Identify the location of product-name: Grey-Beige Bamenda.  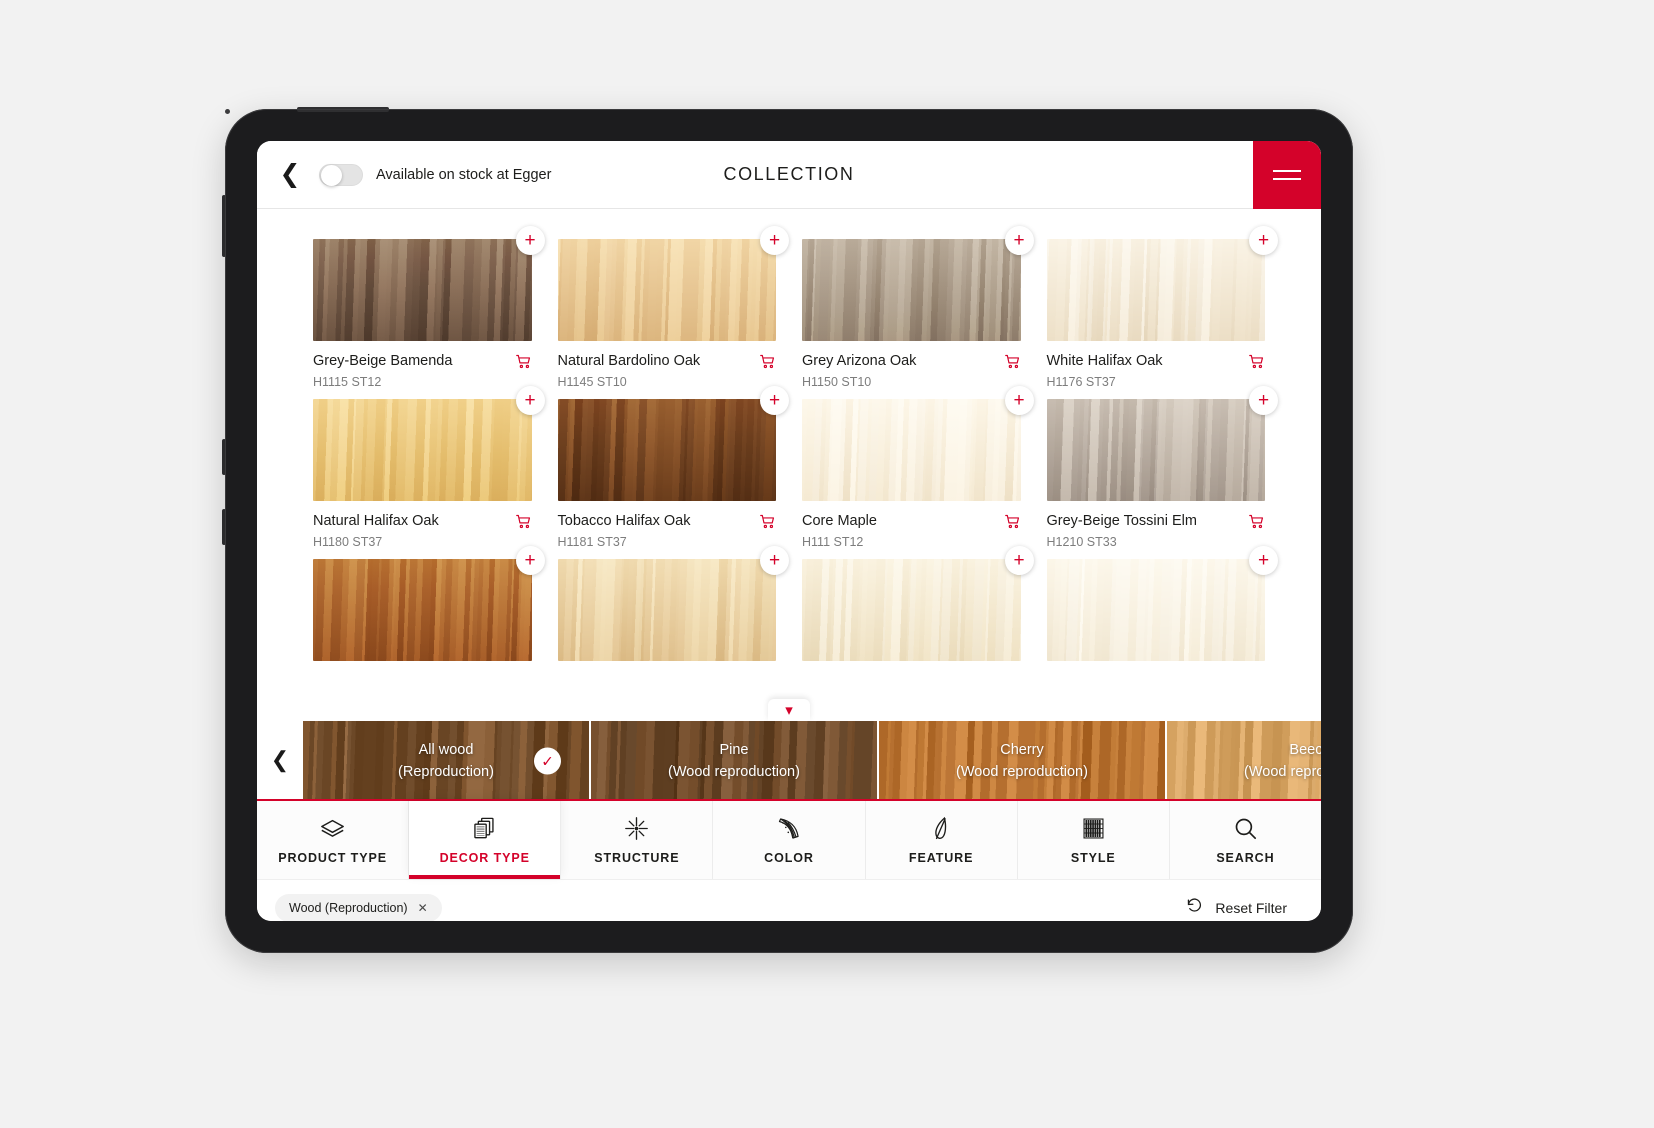
(383, 361).